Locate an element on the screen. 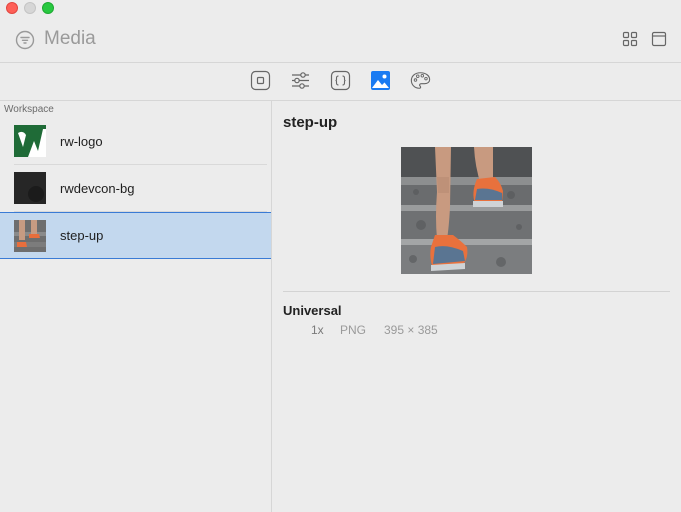 The width and height of the screenshot is (681, 512). title-bar: Media is located at coordinates (340, 42).